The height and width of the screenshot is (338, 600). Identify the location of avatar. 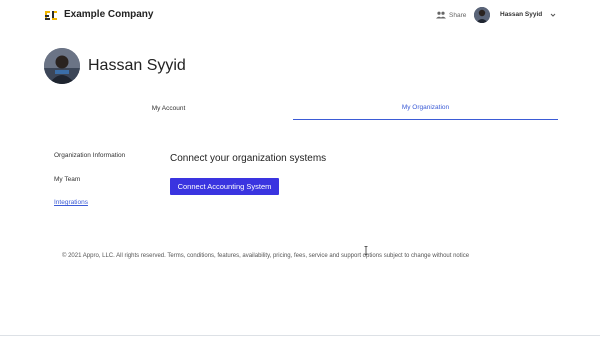
(482, 15).